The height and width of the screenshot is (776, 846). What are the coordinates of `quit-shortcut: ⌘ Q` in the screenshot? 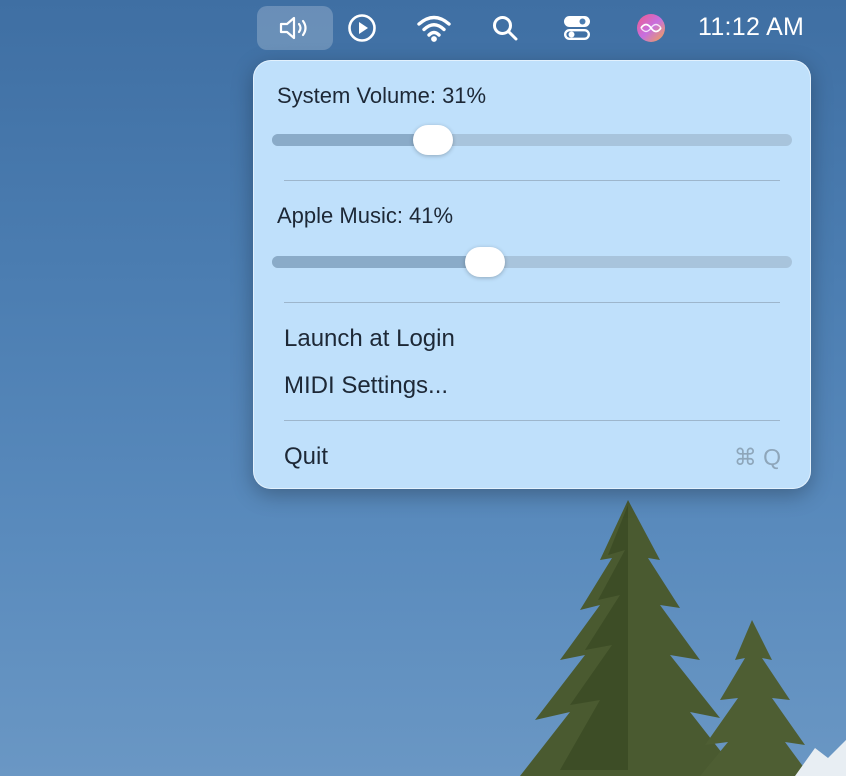 It's located at (757, 457).